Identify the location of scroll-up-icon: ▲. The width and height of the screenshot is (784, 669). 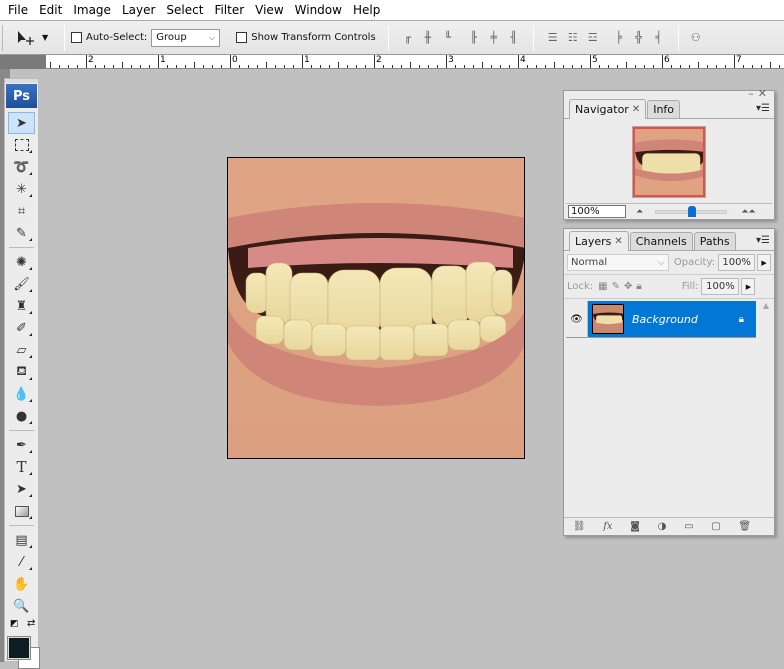
(766, 305).